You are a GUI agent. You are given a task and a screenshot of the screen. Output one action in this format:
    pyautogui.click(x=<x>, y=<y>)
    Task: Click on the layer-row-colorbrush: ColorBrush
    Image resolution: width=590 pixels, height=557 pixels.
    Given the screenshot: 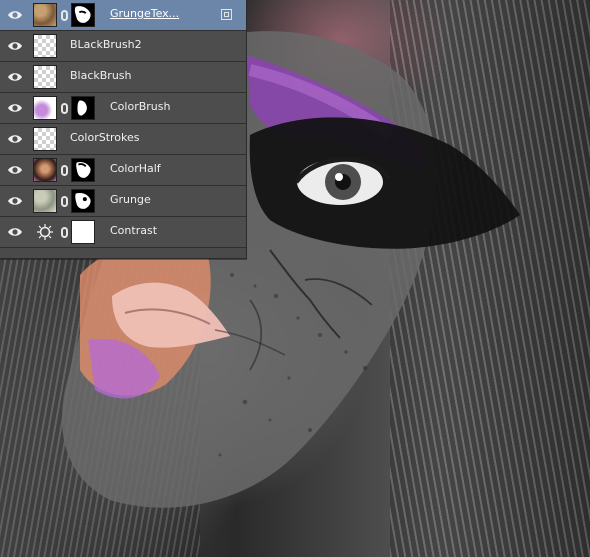 What is the action you would take?
    pyautogui.click(x=123, y=108)
    